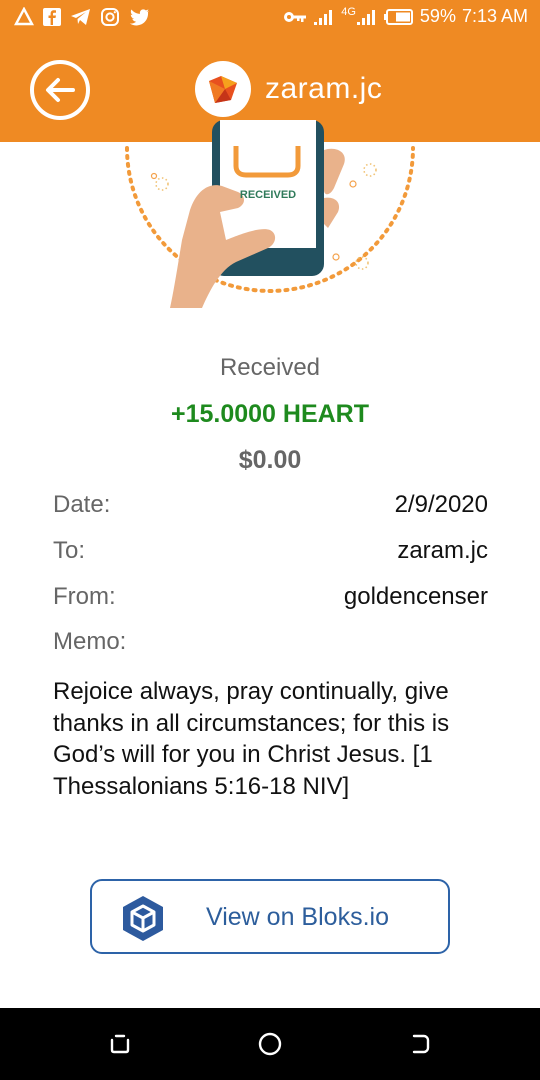  I want to click on cube-icon, so click(143, 918).